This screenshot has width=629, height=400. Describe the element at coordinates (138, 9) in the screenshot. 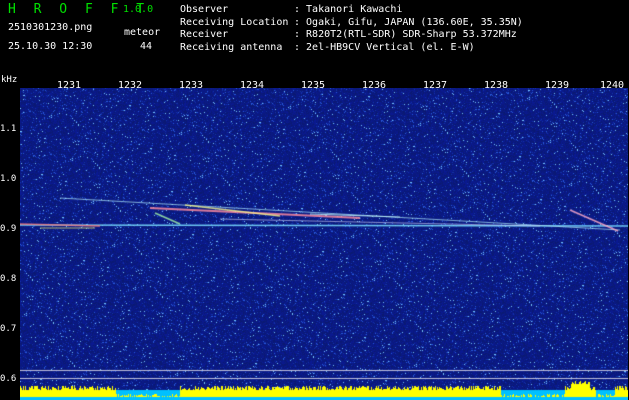

I see `app-version: 1.0.0` at that location.